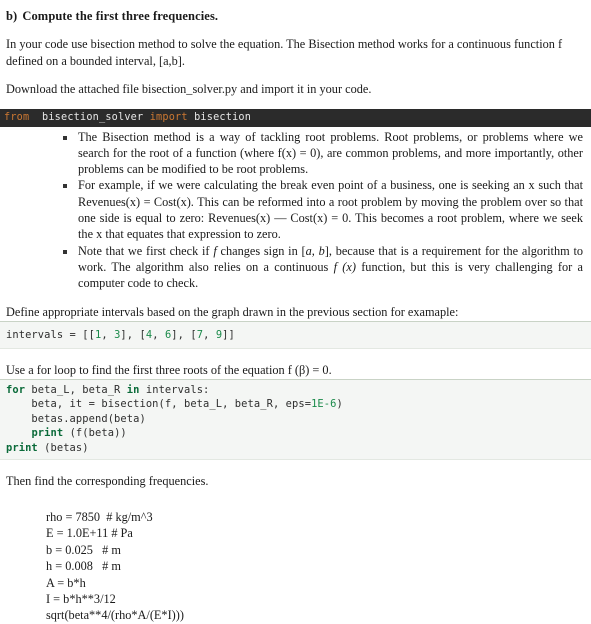 This screenshot has width=591, height=624. Describe the element at coordinates (295, 335) in the screenshot. I see `code-block-intervals: intervals = [[1, 3], [4, 6], [7, 9]]` at that location.